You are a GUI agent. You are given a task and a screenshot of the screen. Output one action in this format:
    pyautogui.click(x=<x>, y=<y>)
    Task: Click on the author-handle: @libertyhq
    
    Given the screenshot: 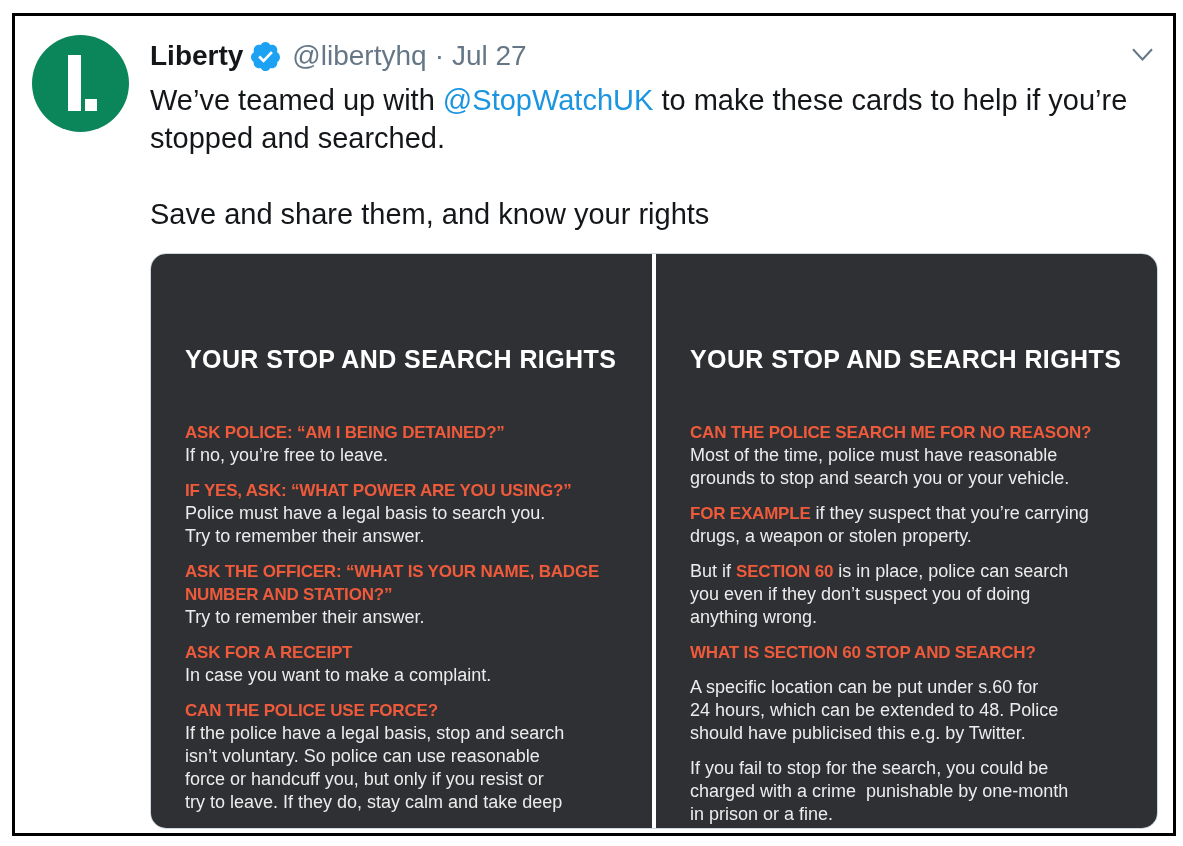 What is the action you would take?
    pyautogui.click(x=359, y=56)
    